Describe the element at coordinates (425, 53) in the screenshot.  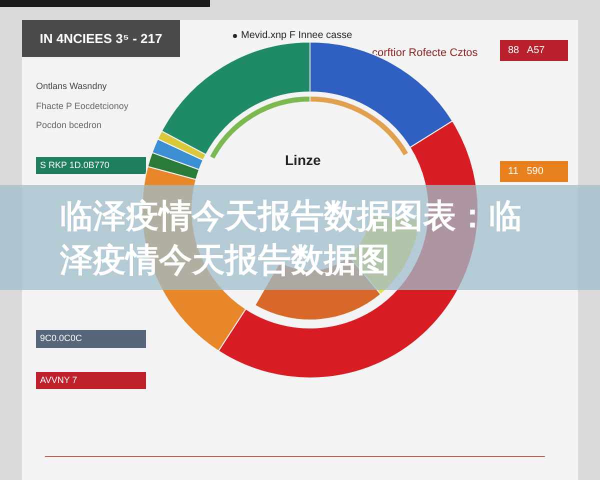
I see `callout-label: corftior Rofecte Cztos` at that location.